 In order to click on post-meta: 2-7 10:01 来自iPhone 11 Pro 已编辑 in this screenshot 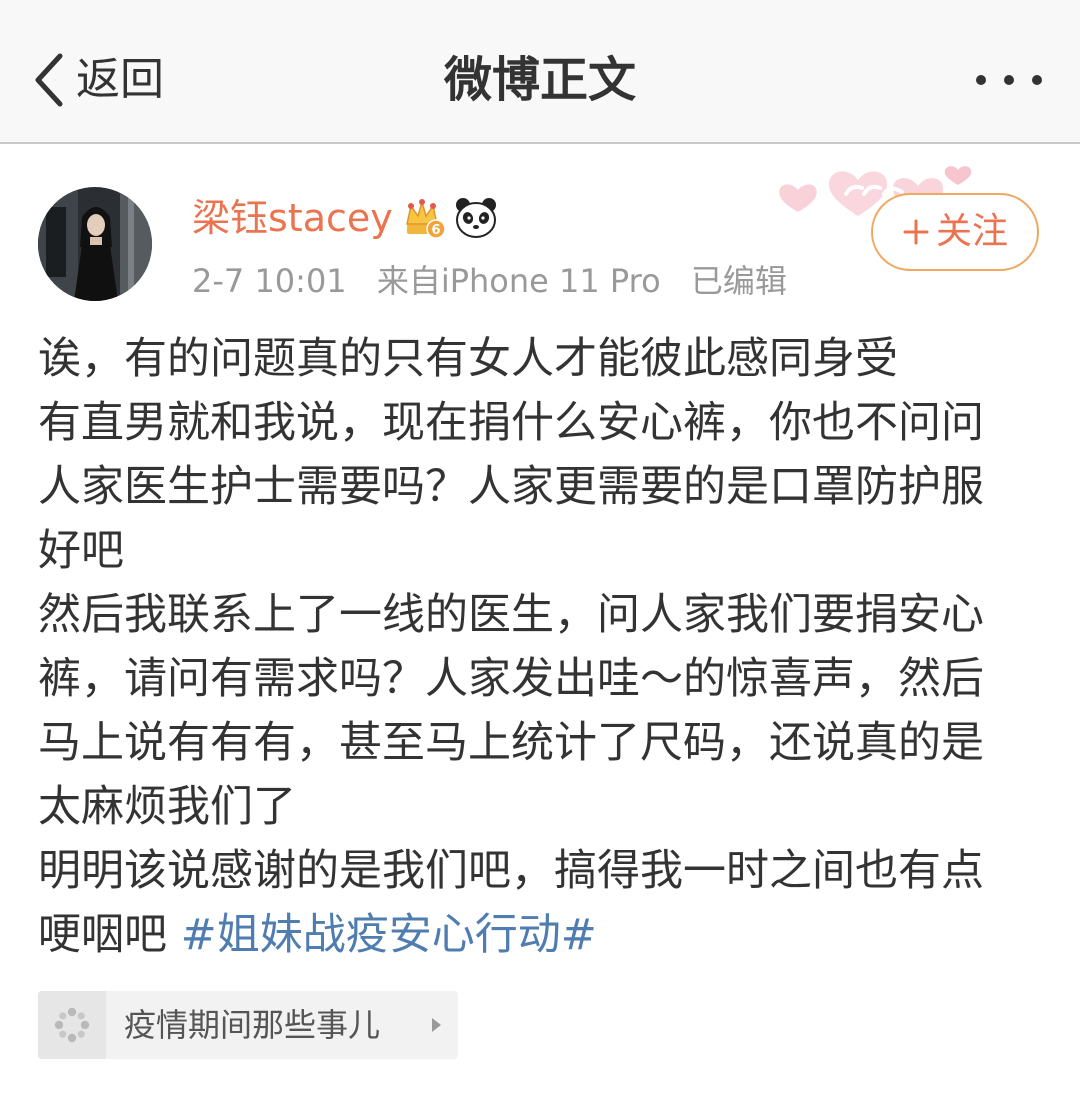, I will do `click(499, 281)`.